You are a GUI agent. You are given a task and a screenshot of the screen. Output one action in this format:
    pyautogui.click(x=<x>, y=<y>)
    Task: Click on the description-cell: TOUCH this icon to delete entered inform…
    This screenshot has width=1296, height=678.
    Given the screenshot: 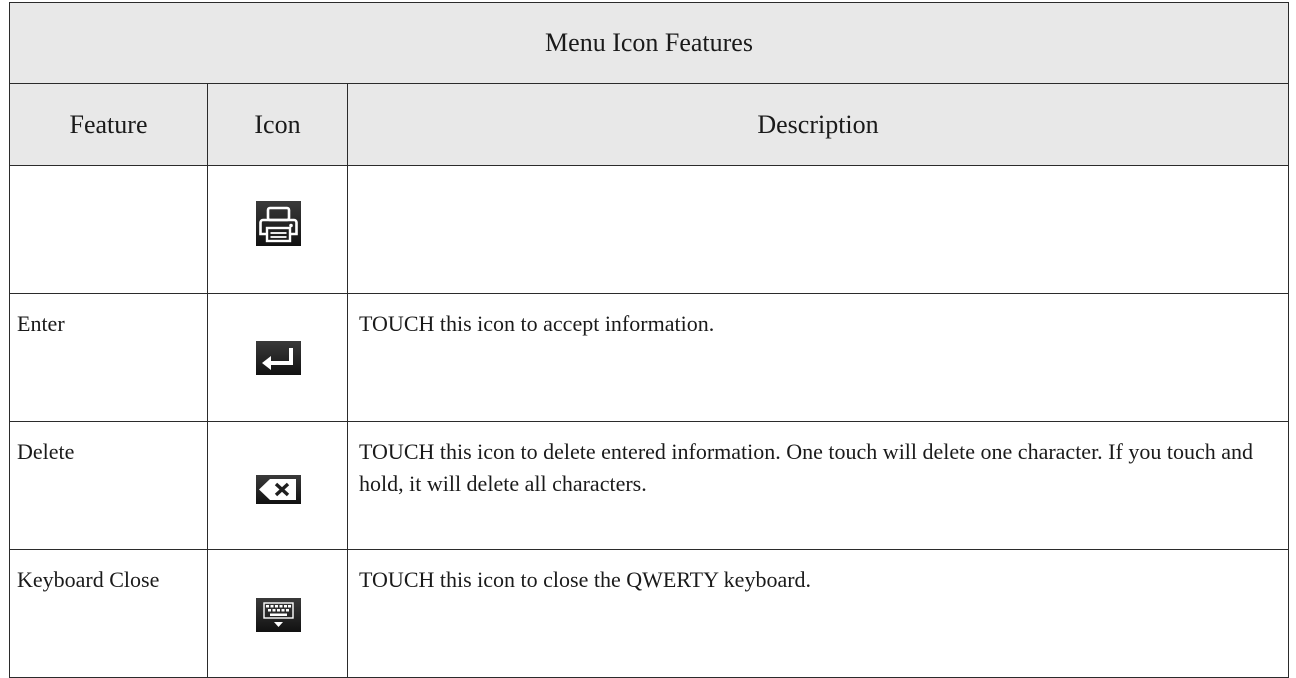 What is the action you would take?
    pyautogui.click(x=818, y=485)
    